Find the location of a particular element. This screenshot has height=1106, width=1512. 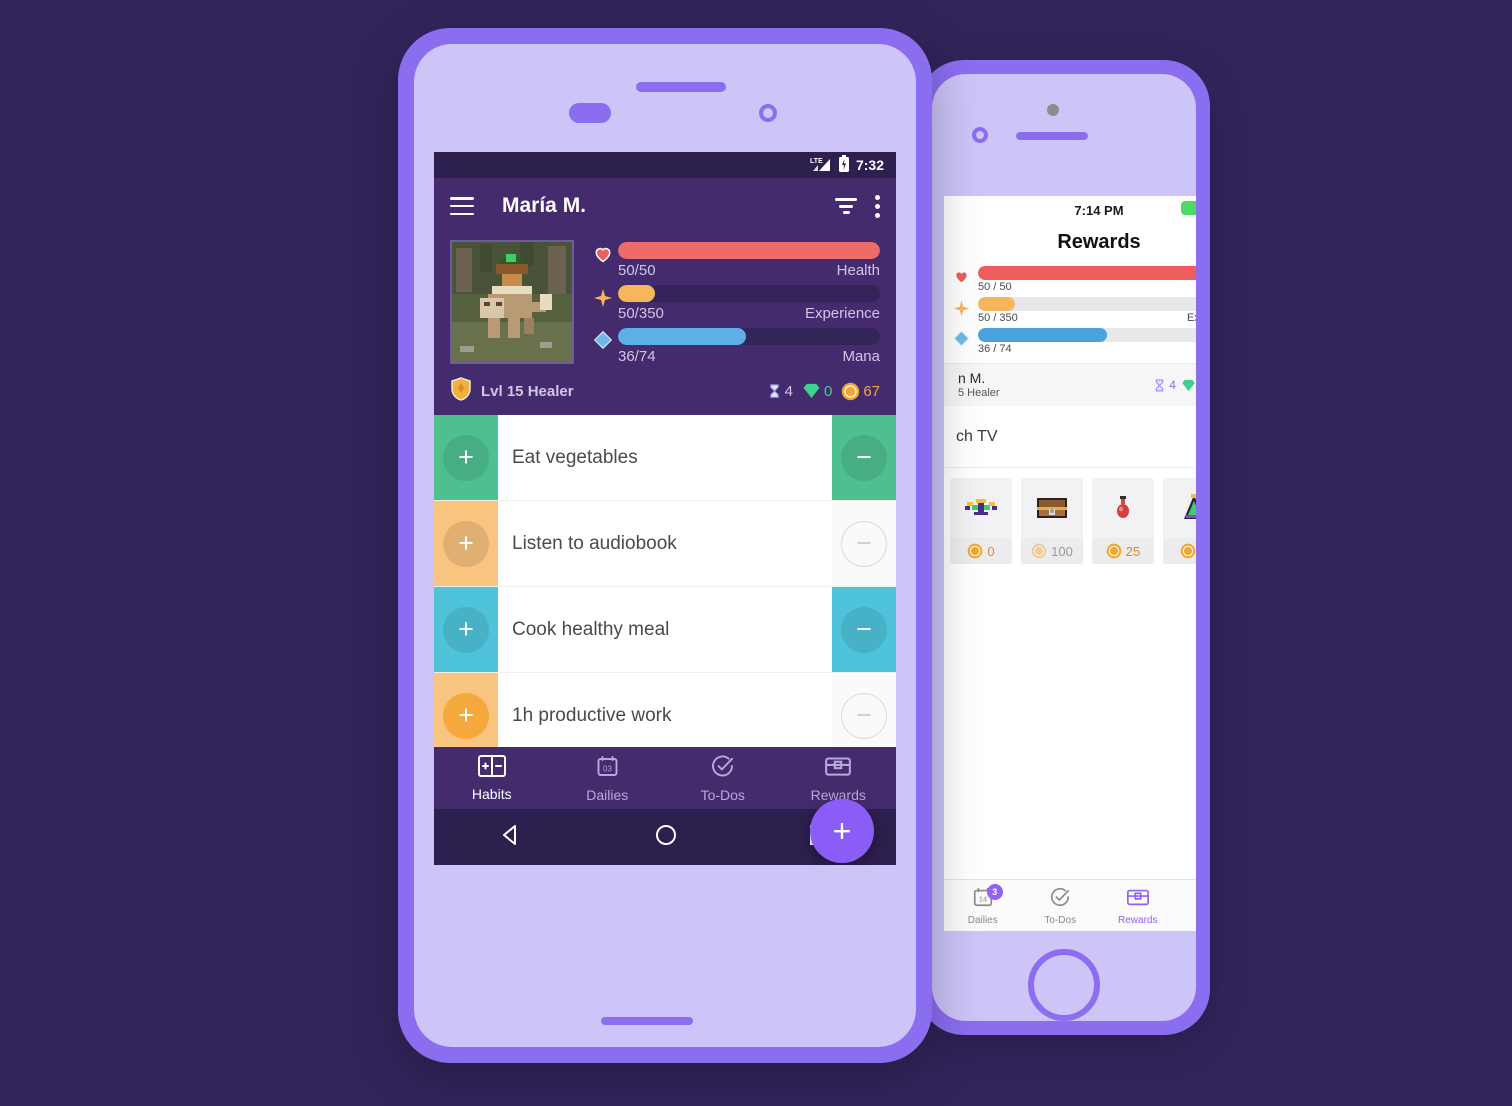

avatar is located at coordinates (512, 302).